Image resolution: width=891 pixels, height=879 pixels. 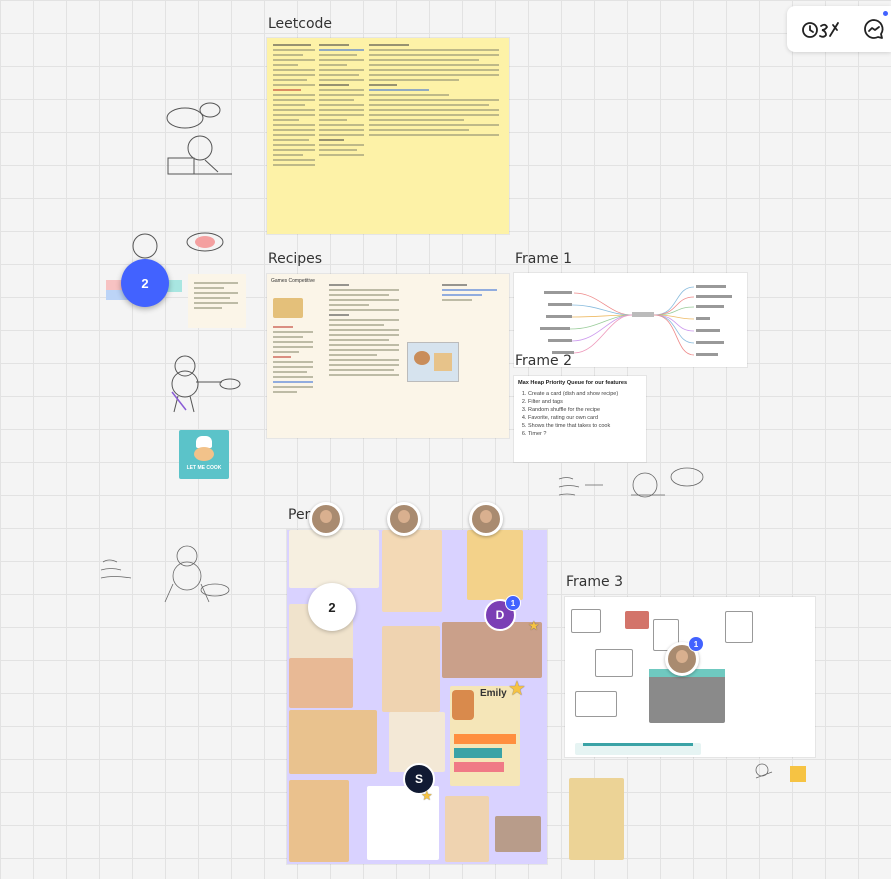 I want to click on reactions-icon, so click(x=821, y=29).